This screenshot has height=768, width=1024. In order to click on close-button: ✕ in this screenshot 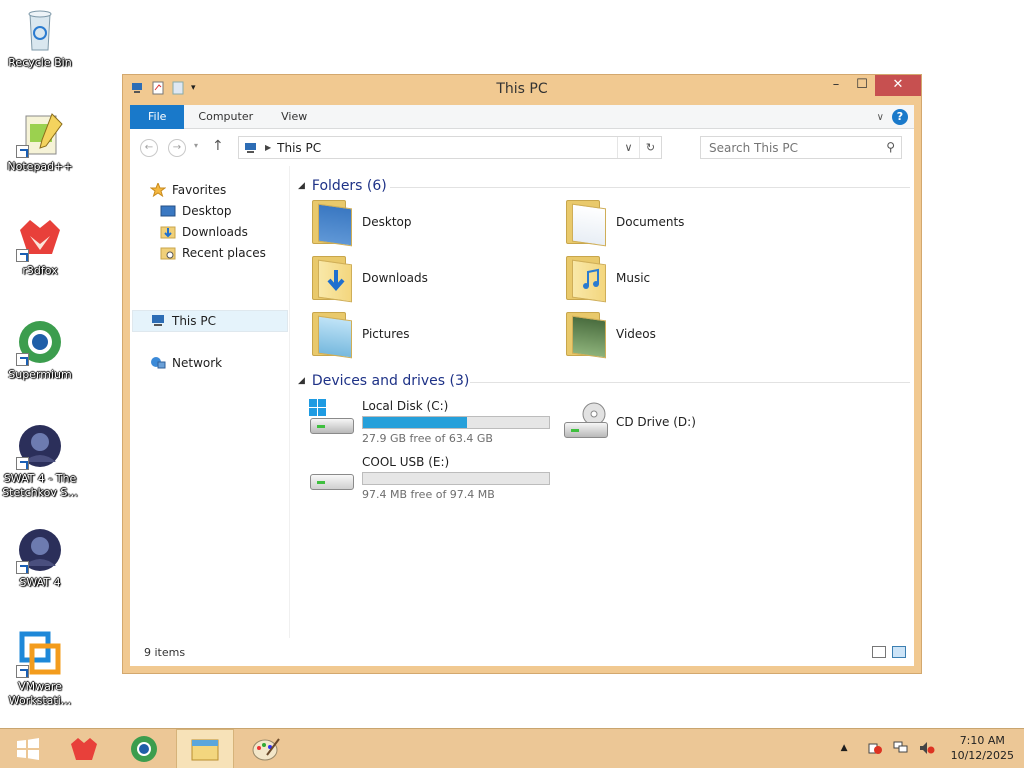, I will do `click(898, 85)`.